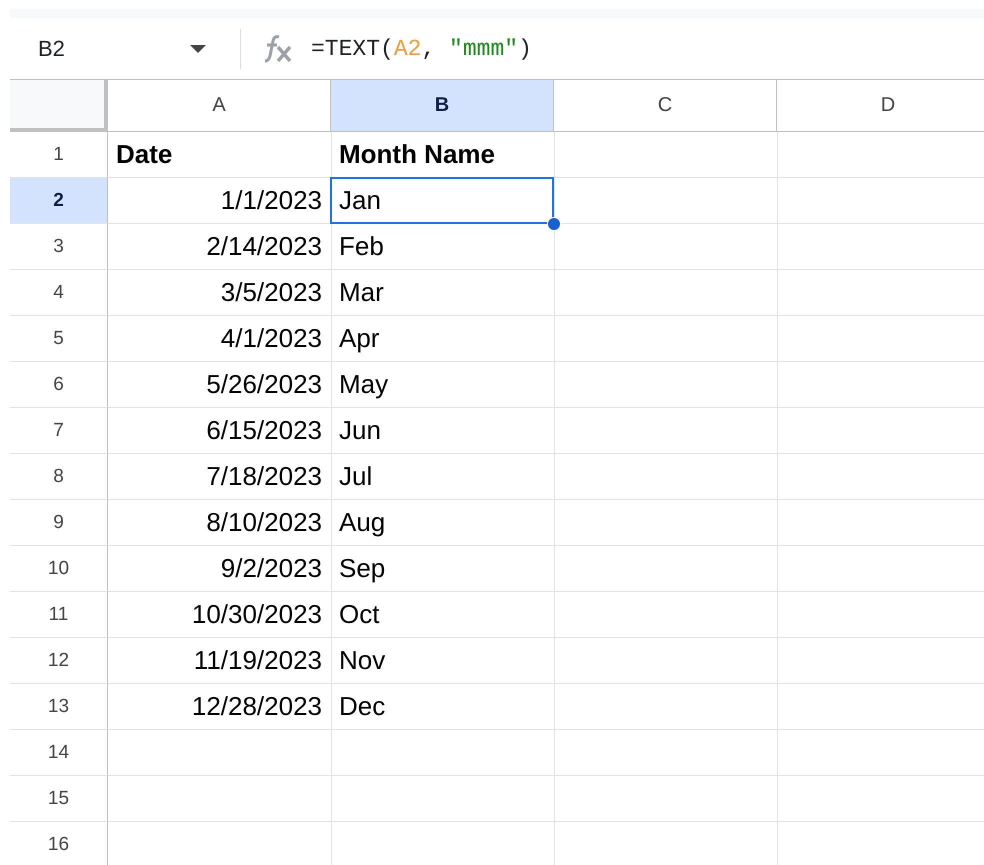  Describe the element at coordinates (442, 706) in the screenshot. I see `table-cell: Dec` at that location.